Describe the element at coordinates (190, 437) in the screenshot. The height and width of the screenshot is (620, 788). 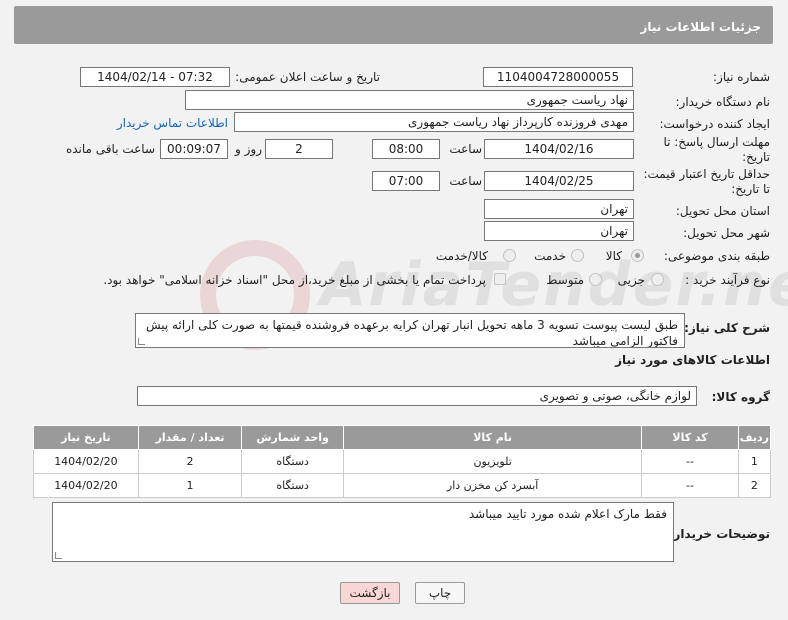
I see `col-header-quantity: تعداد / مقدار` at that location.